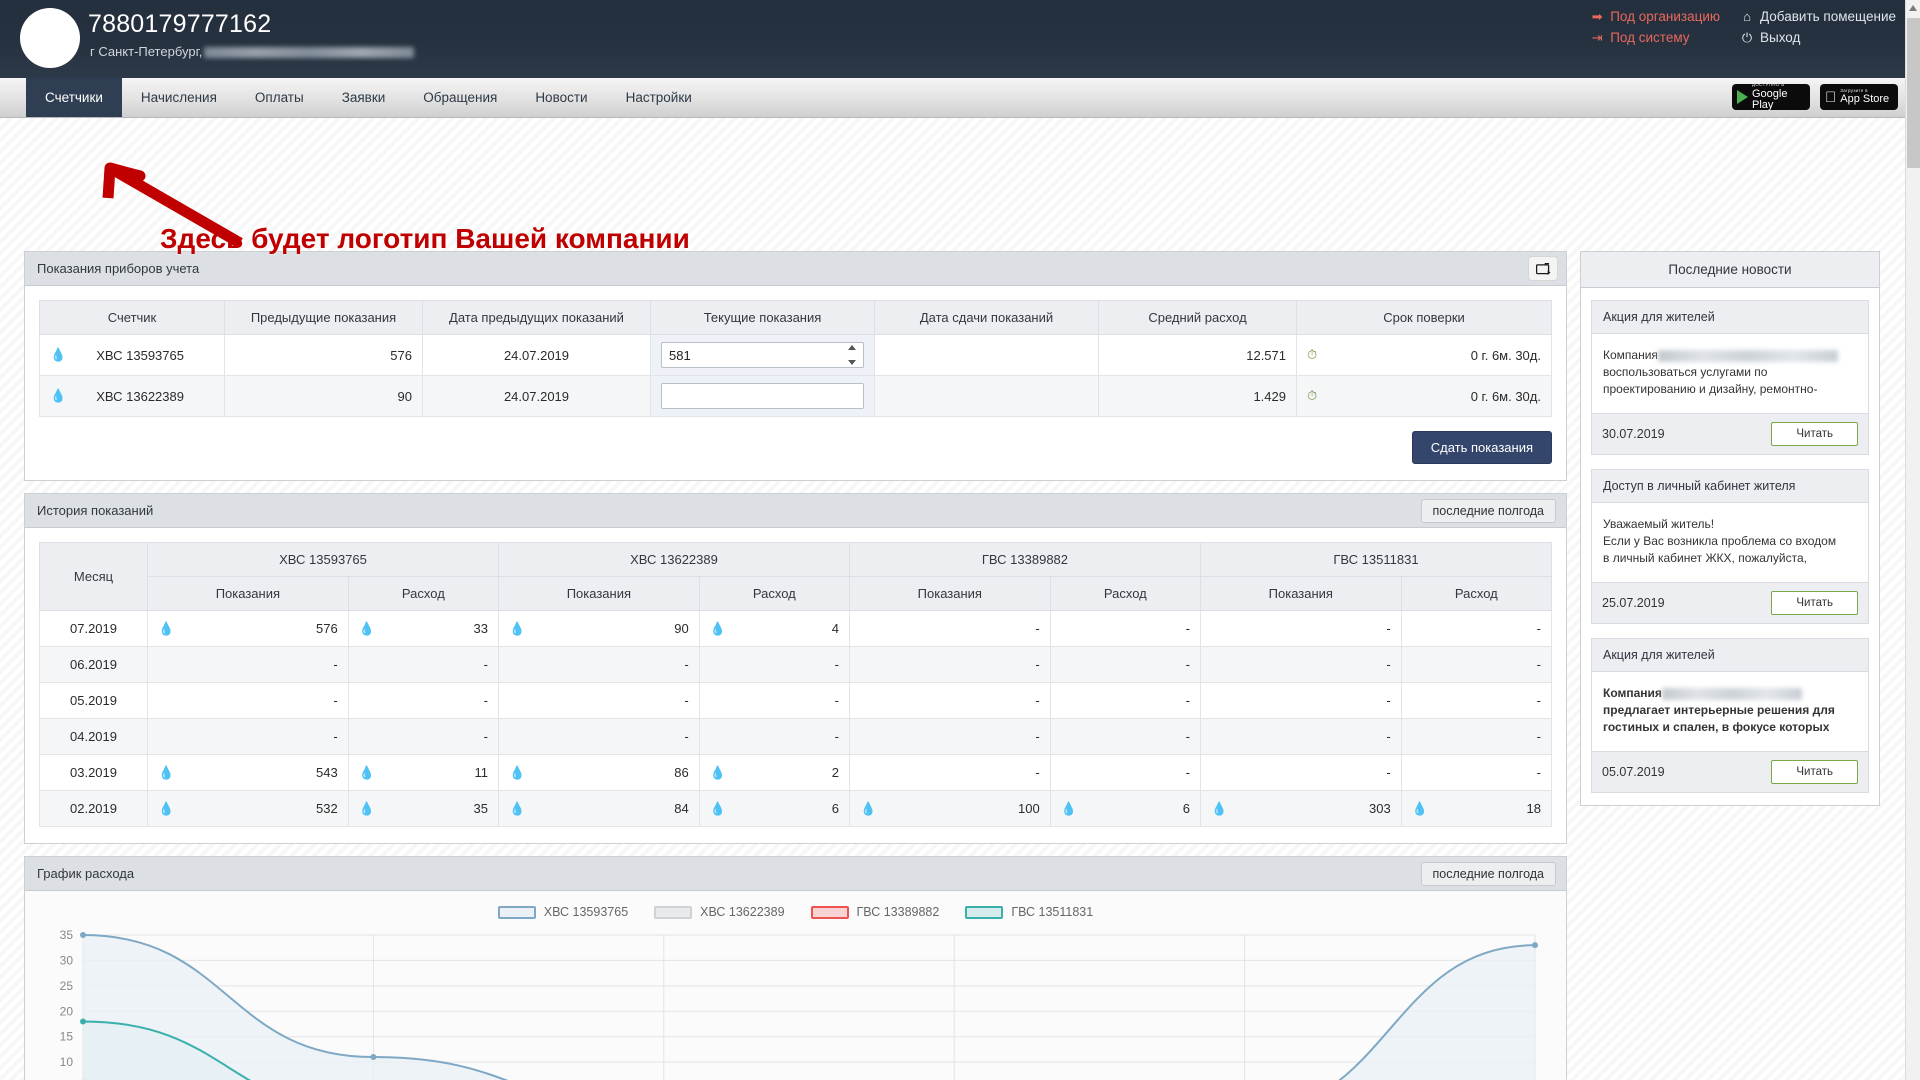 Image resolution: width=1920 pixels, height=1080 pixels. Describe the element at coordinates (1476, 593) in the screenshot. I see `sub-consumption: Расход` at that location.